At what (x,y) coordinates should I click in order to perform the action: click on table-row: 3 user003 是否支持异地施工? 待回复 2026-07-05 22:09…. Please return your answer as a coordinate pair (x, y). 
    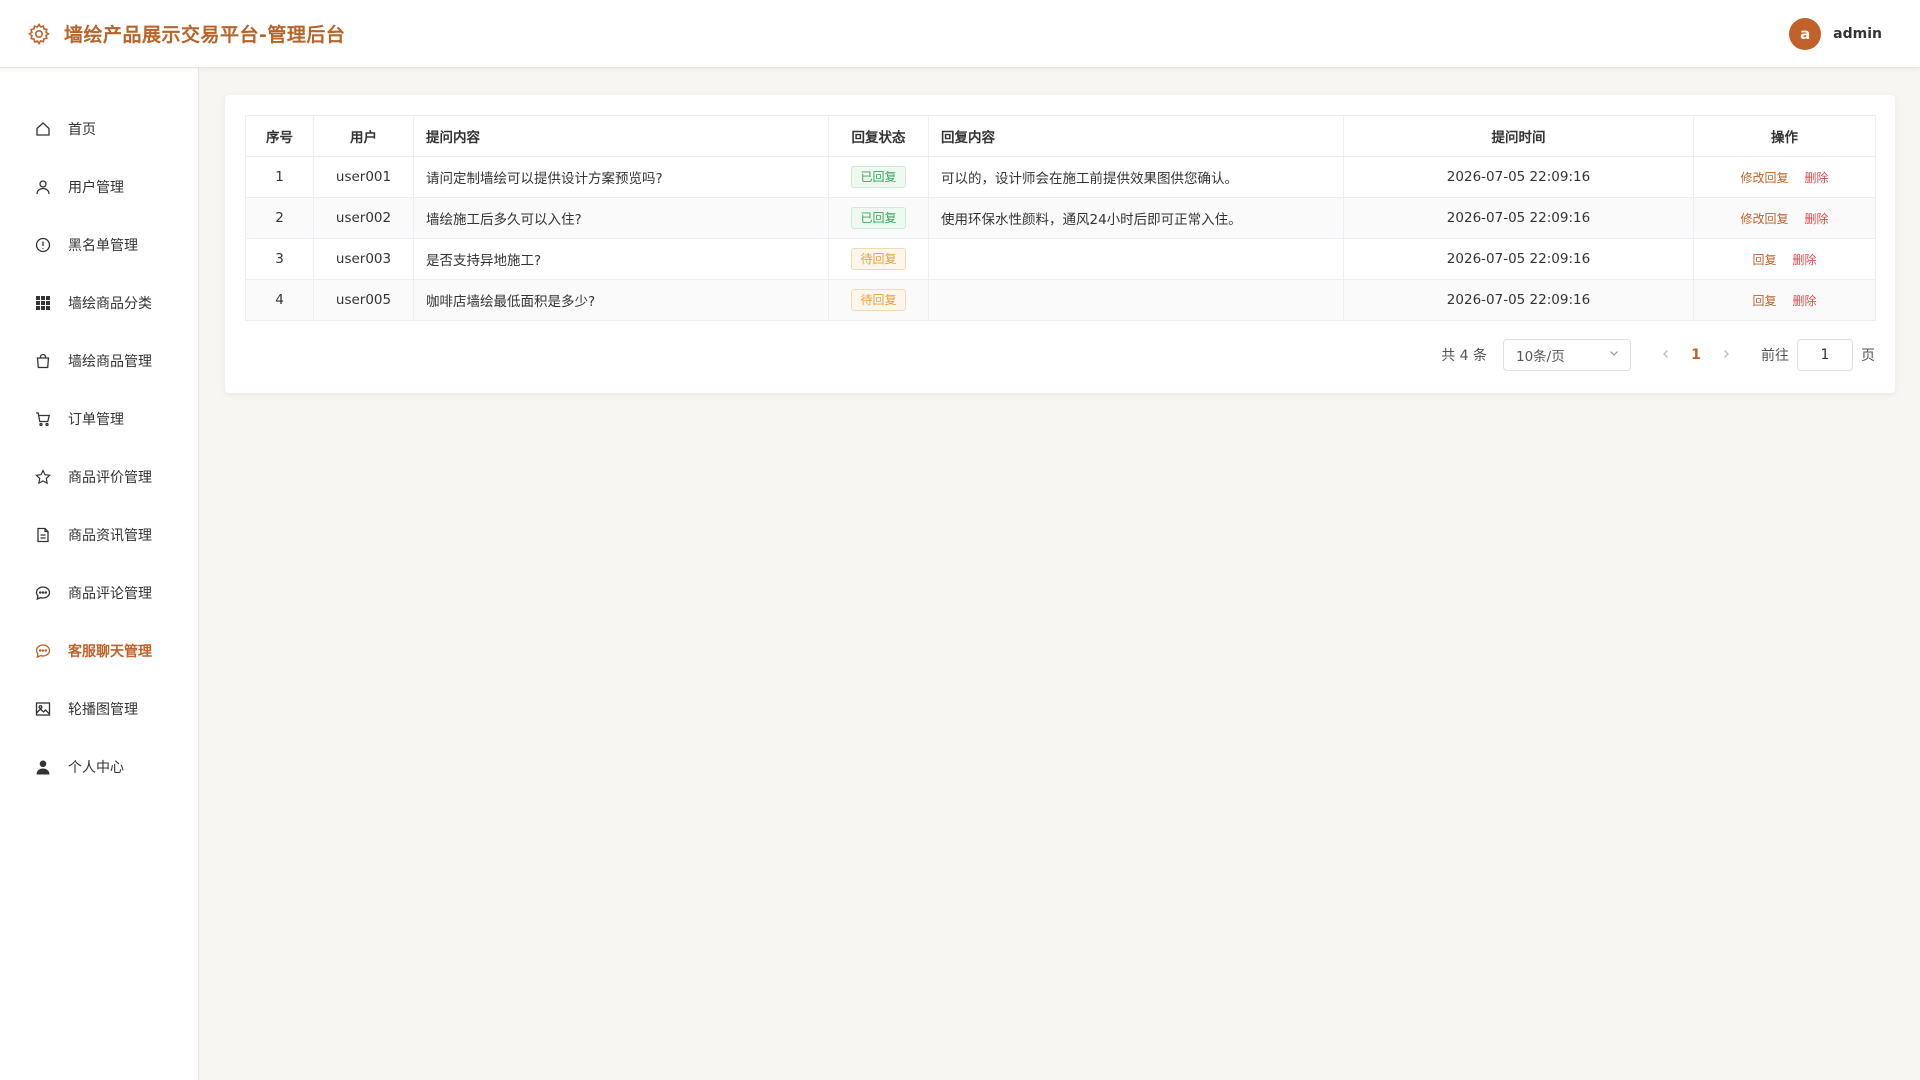
    Looking at the image, I should click on (1060, 259).